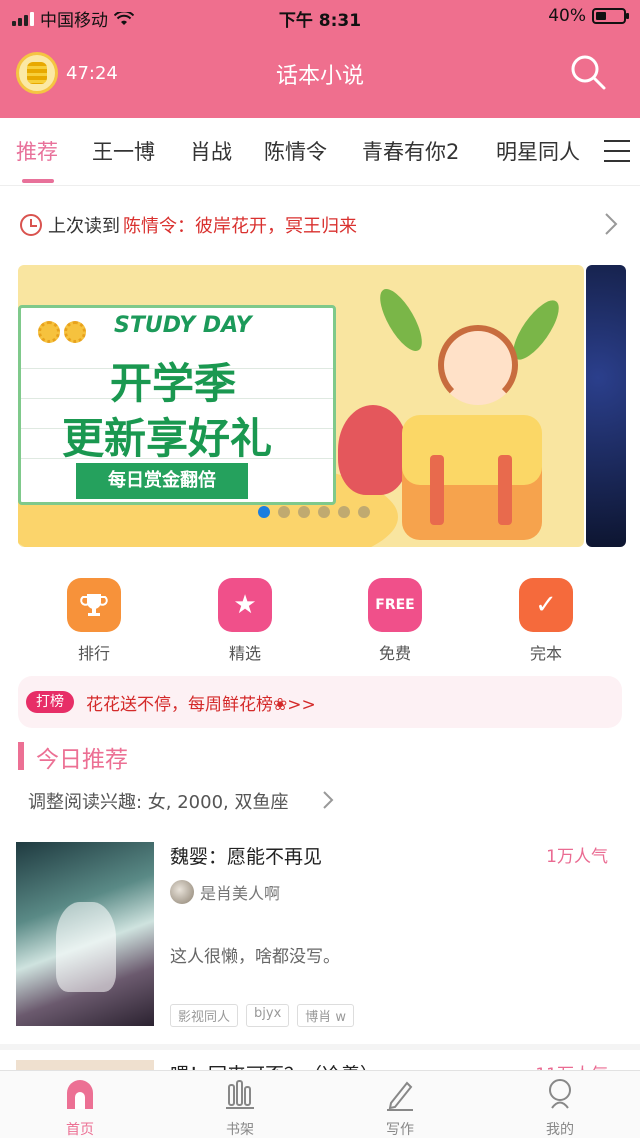 Image resolution: width=640 pixels, height=1138 pixels. What do you see at coordinates (401, 320) in the screenshot?
I see `leaf-illustration` at bounding box center [401, 320].